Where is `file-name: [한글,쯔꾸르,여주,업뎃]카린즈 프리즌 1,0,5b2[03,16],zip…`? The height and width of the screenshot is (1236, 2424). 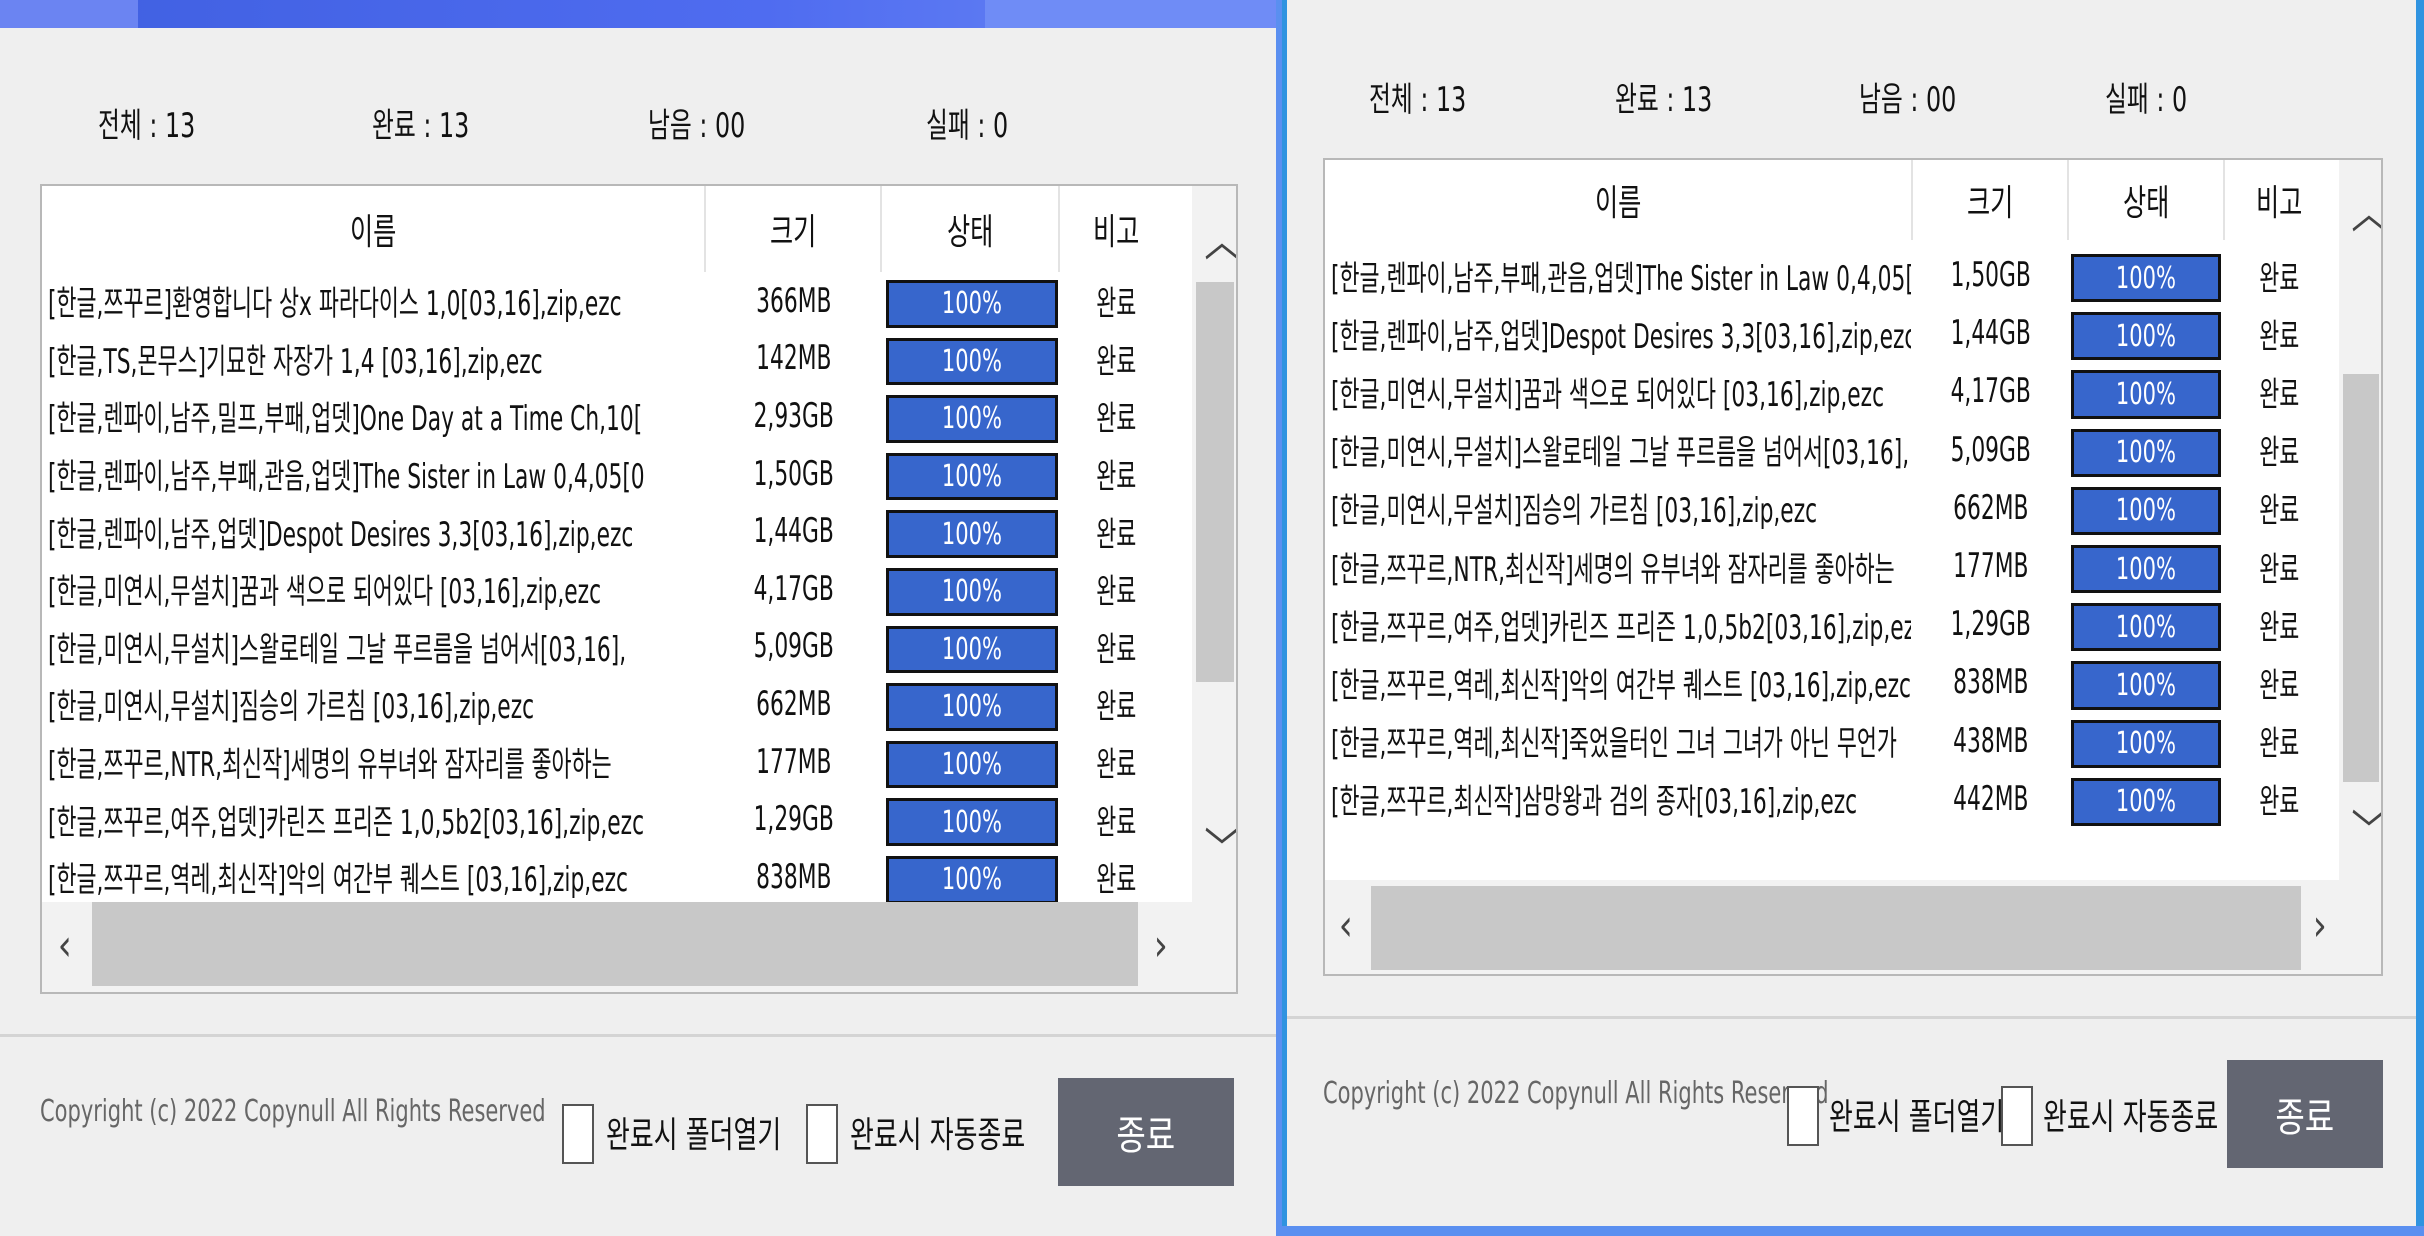 file-name: [한글,쯔꾸르,여주,업뎃]카린즈 프리즌 1,0,5b2[03,16],zip… is located at coordinates (1621, 627).